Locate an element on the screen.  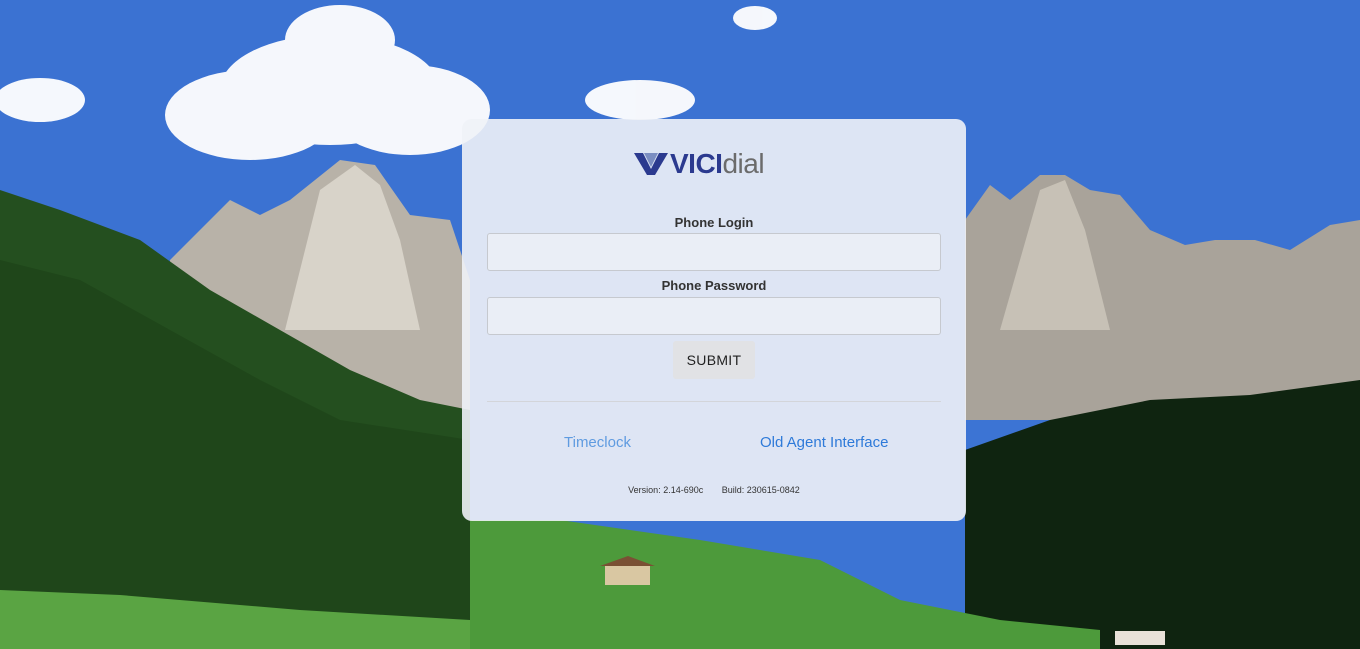
logo-wordmark: VICIdial is located at coordinates (717, 163).